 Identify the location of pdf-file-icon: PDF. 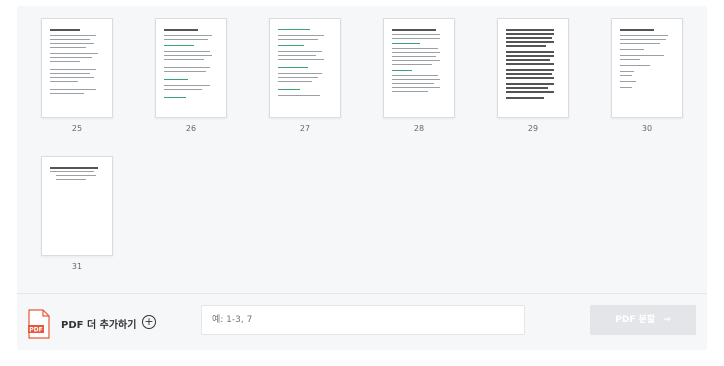
(39, 324).